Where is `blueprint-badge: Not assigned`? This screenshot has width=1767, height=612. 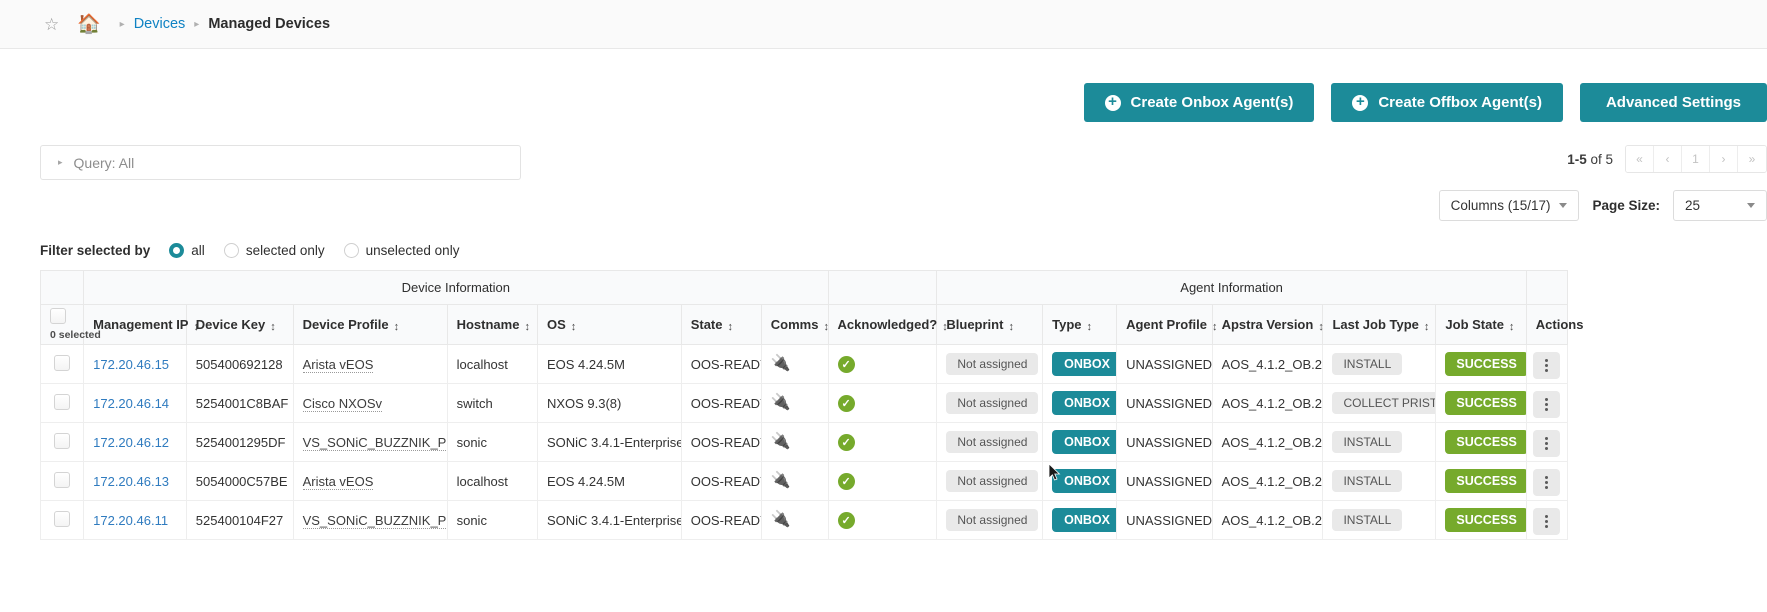
blueprint-badge: Not assigned is located at coordinates (992, 520).